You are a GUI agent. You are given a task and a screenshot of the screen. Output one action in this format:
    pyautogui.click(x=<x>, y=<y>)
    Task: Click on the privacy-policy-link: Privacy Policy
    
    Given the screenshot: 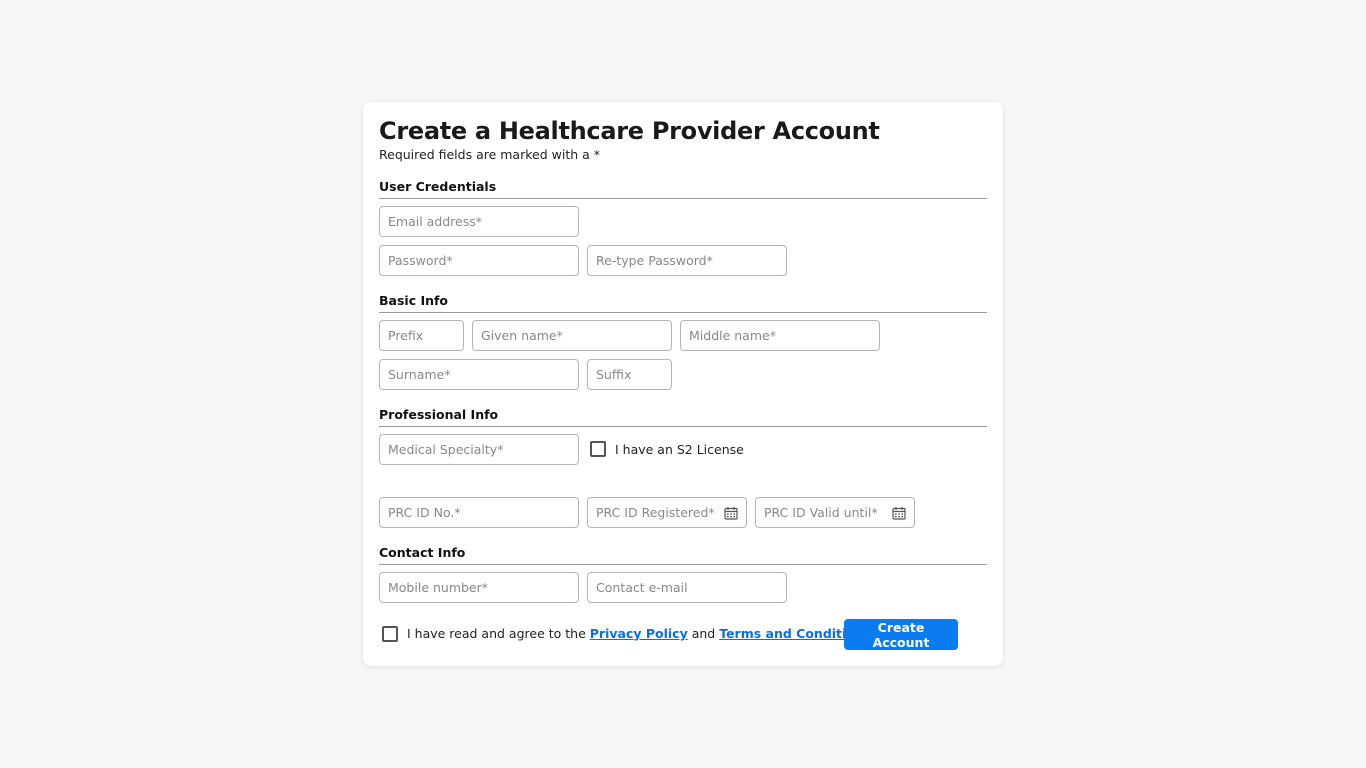 What is the action you would take?
    pyautogui.click(x=639, y=633)
    